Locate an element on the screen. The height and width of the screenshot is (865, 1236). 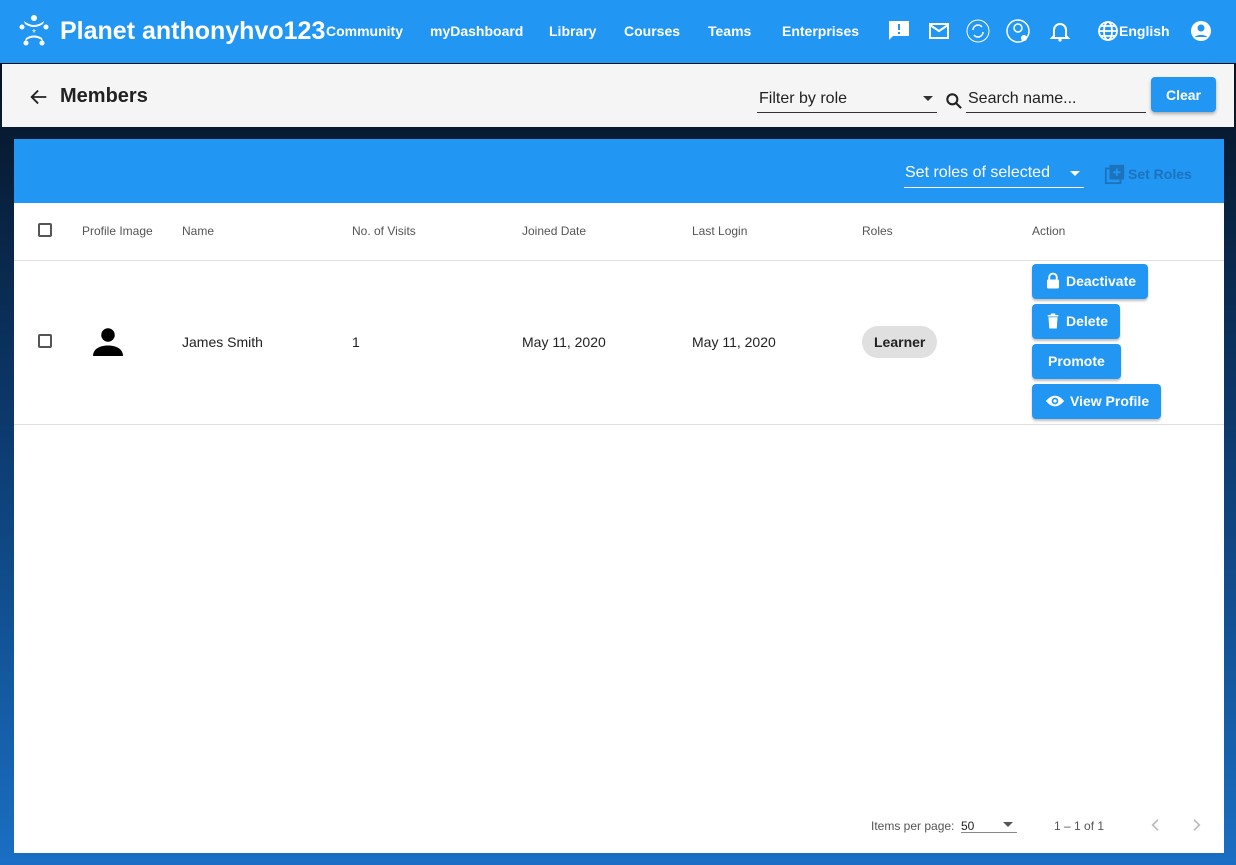
view-profile-button: View Profile is located at coordinates (1097, 401).